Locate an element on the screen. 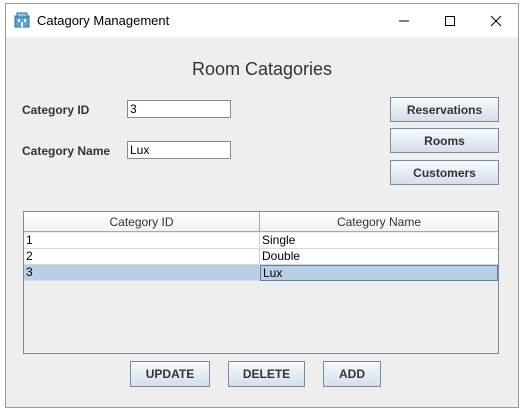 This screenshot has width=525, height=414. cell-category-id: 1 is located at coordinates (142, 241).